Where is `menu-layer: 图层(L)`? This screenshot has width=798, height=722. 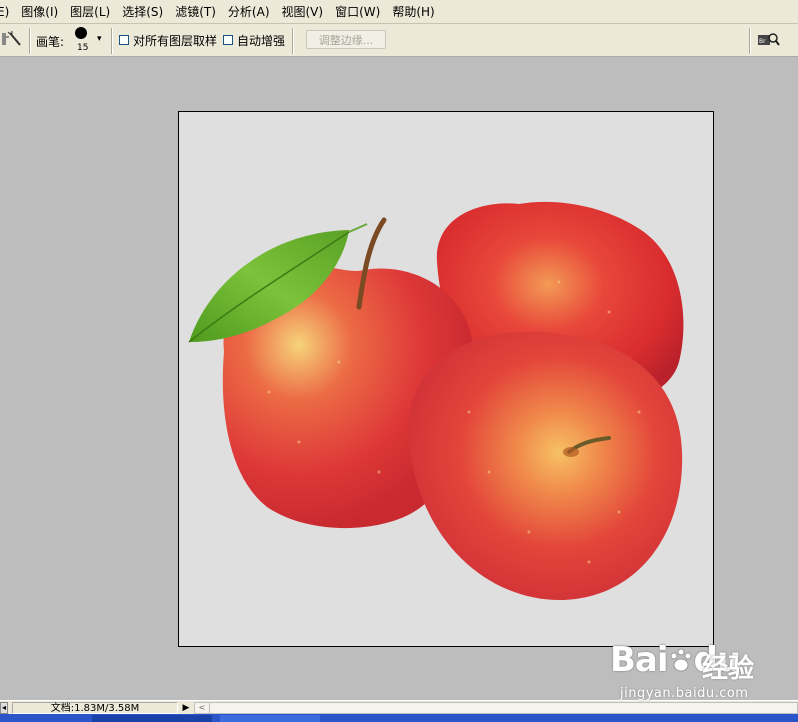
menu-layer: 图层(L) is located at coordinates (90, 11).